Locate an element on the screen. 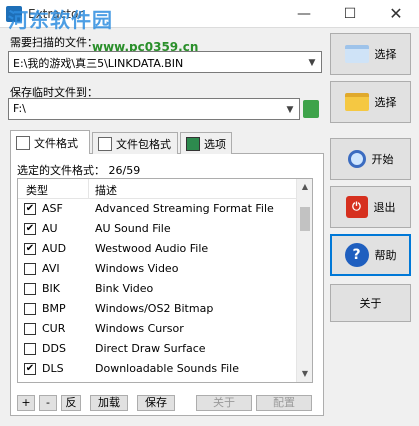 The width and height of the screenshot is (419, 426). list-item: CUR Windows Cursor is located at coordinates (158, 329).